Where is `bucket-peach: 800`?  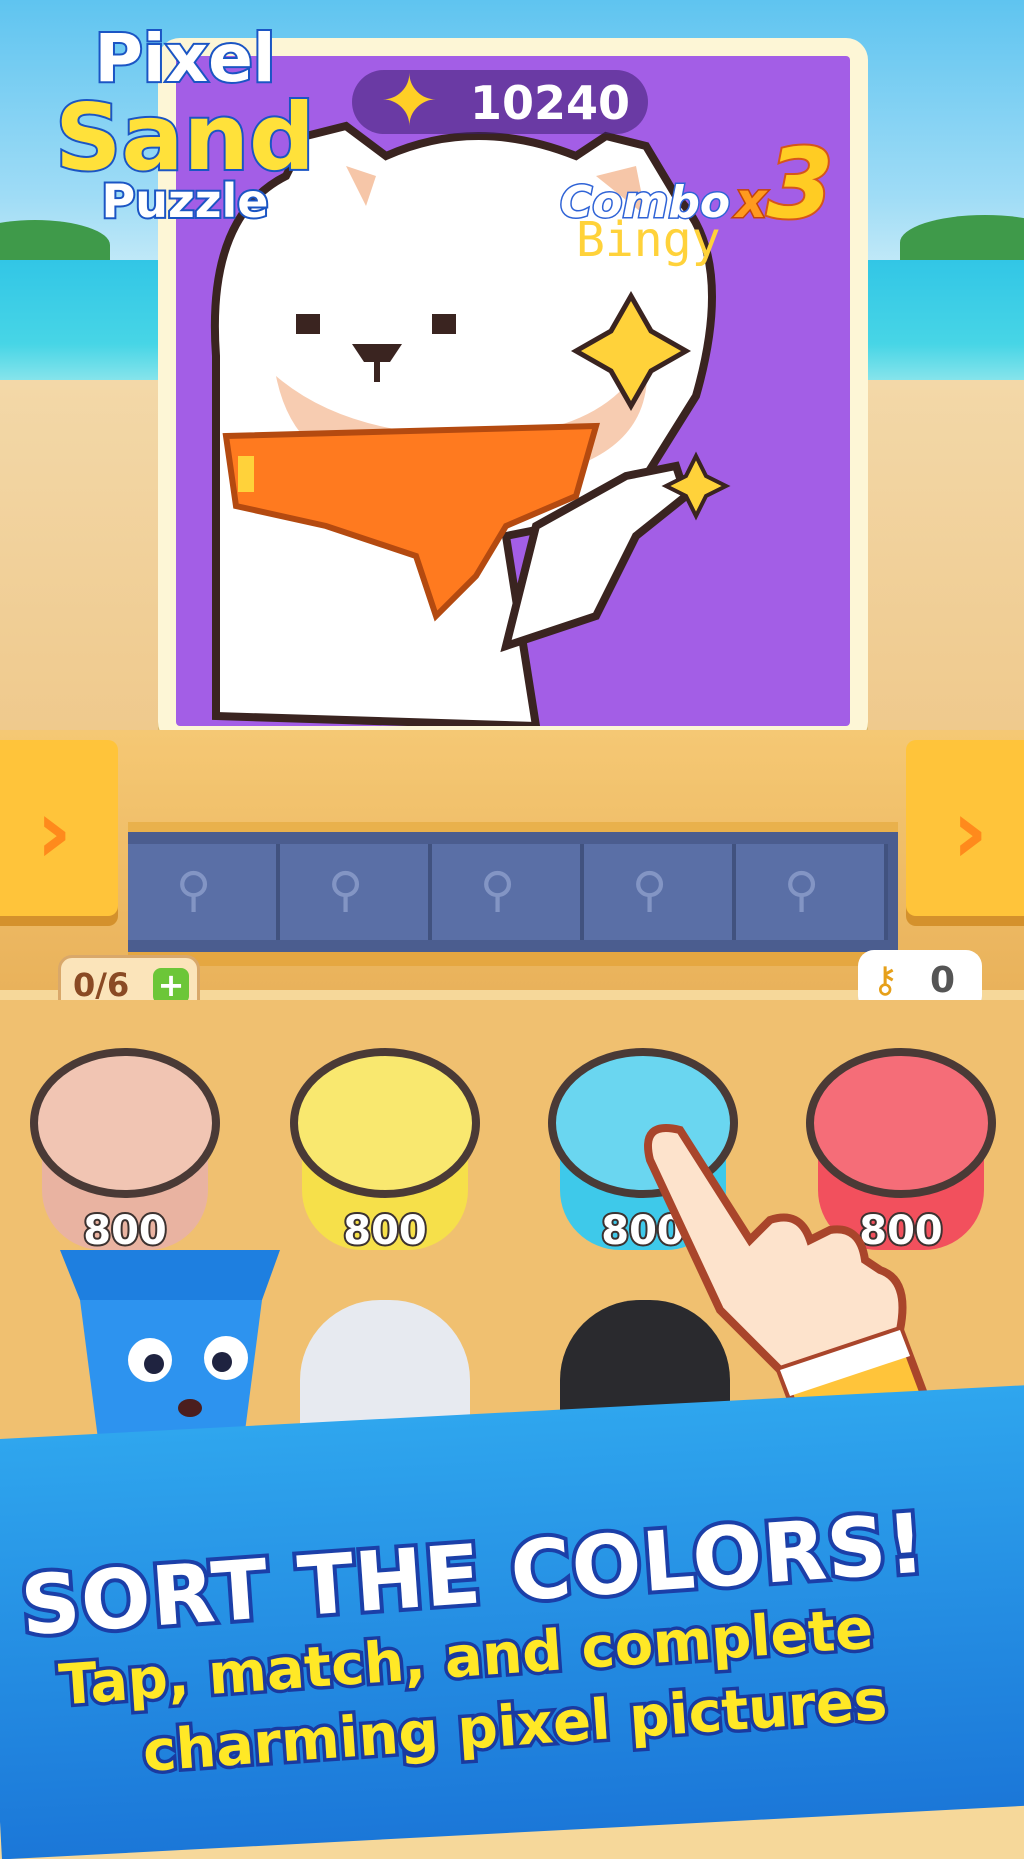
bucket-peach: 800 is located at coordinates (125, 1153).